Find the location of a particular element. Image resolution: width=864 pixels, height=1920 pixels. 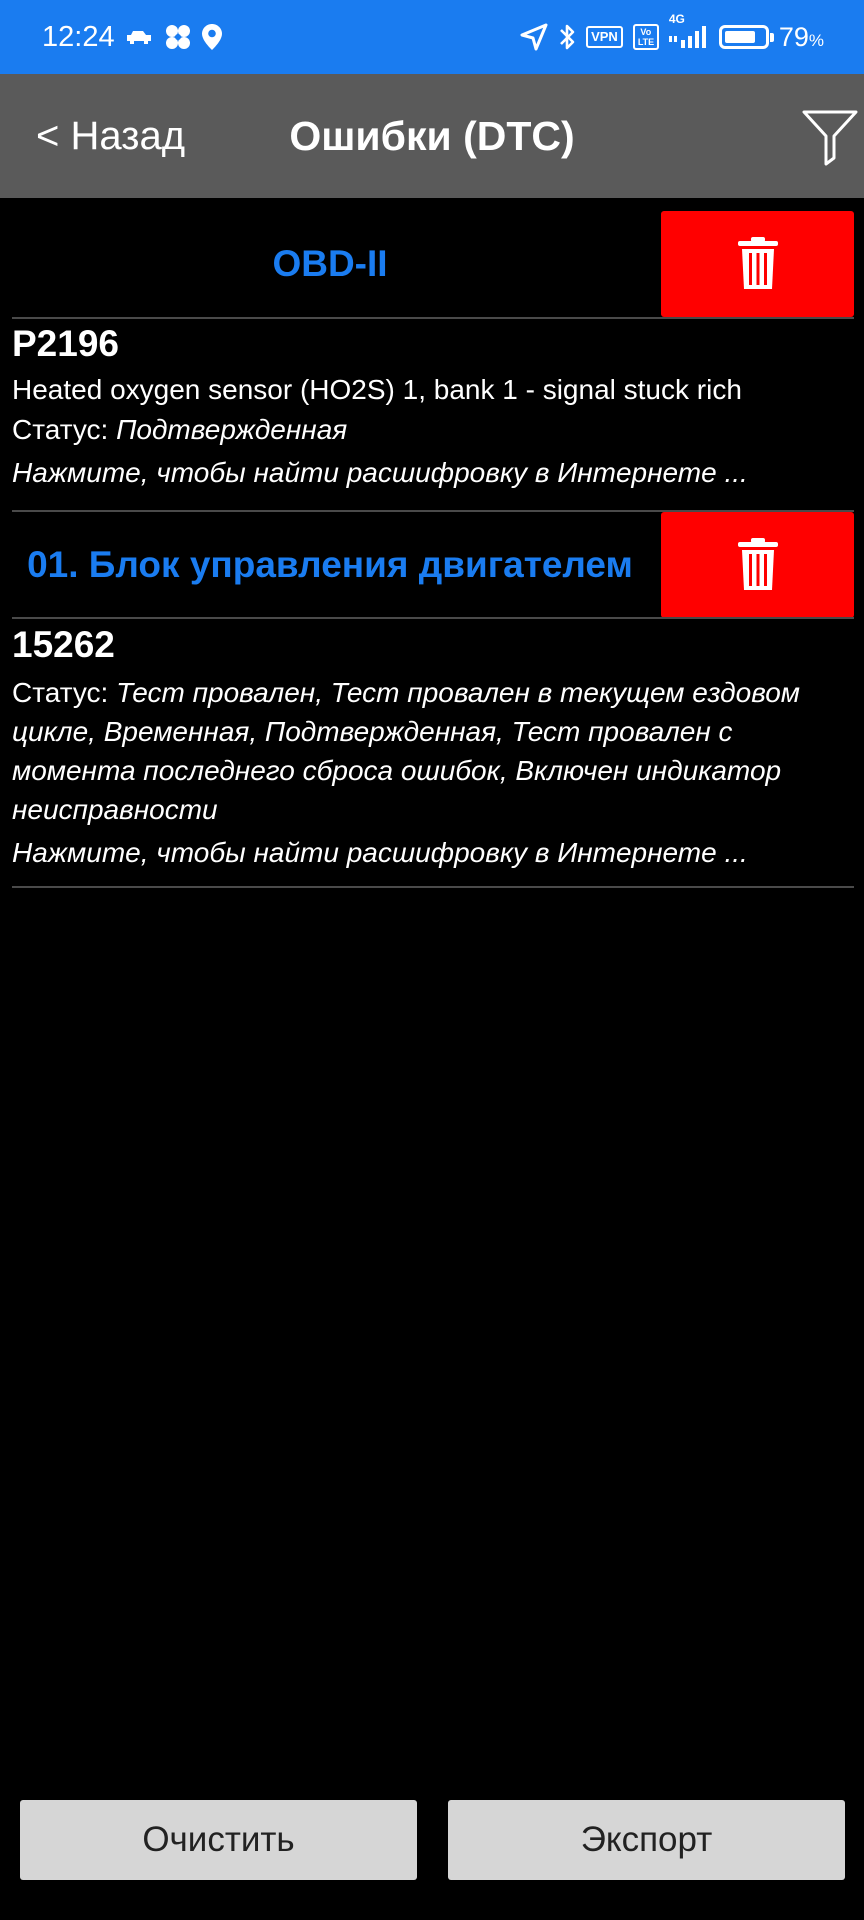

bluetooth-icon is located at coordinates (567, 37).